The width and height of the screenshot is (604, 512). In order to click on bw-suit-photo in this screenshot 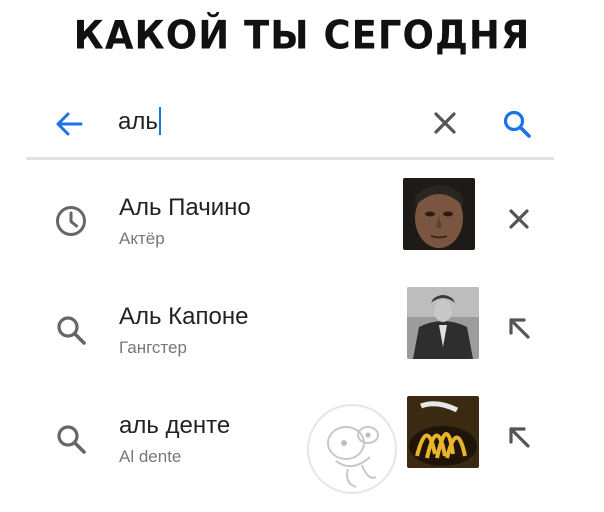, I will do `click(443, 323)`.